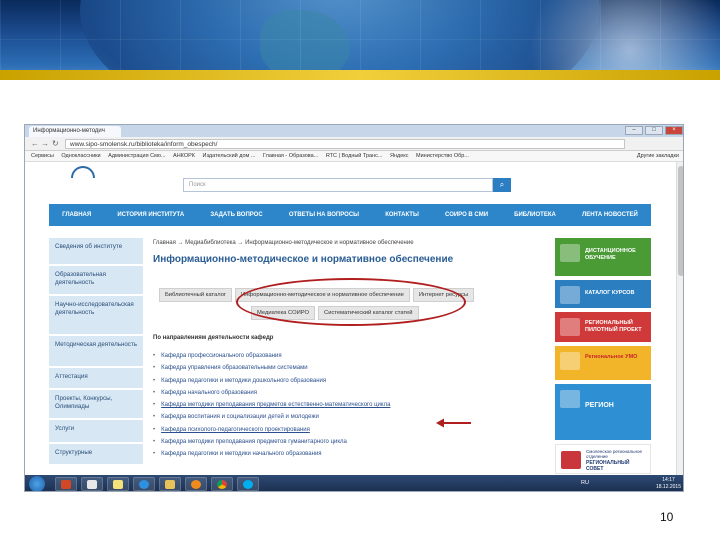 The width and height of the screenshot is (720, 540). What do you see at coordinates (667, 517) in the screenshot?
I see `page-number: 10` at bounding box center [667, 517].